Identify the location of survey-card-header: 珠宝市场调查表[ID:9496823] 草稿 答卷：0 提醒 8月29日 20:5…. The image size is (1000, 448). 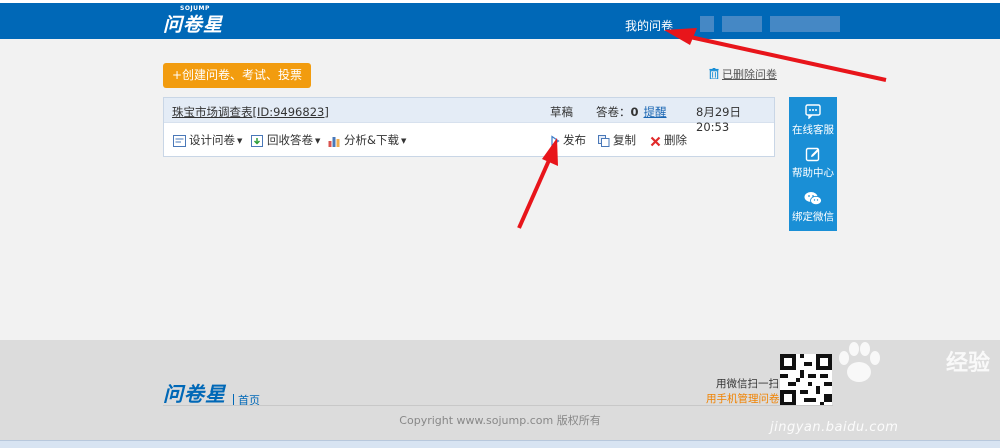
(469, 116).